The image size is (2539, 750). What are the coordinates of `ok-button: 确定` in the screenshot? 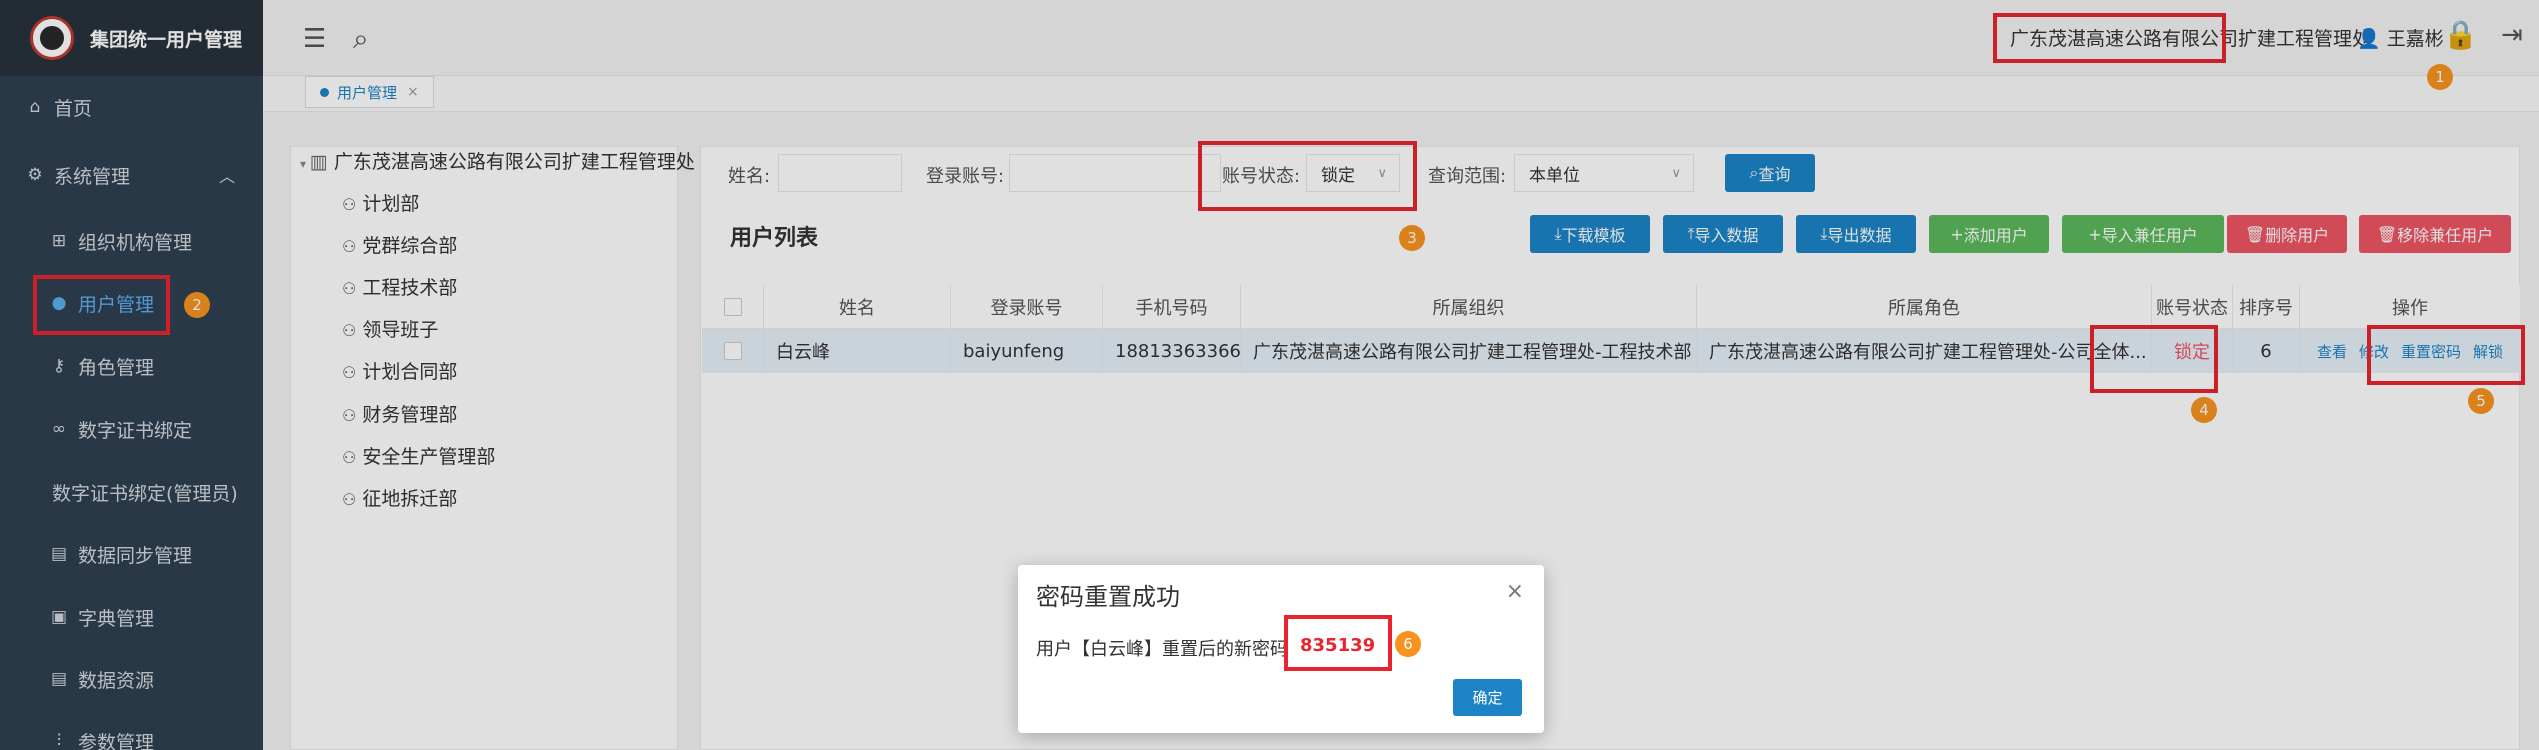 It's located at (1487, 697).